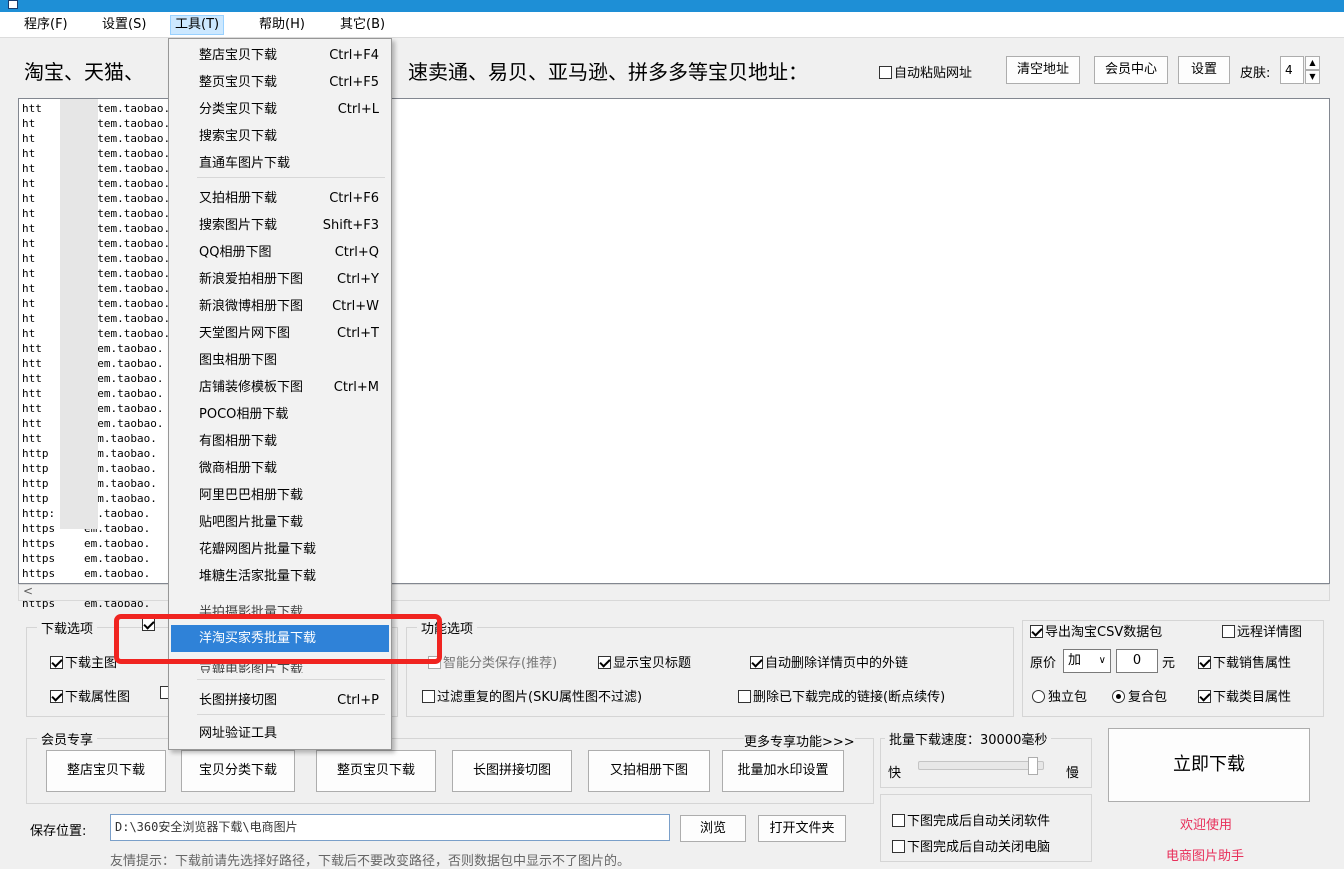  What do you see at coordinates (46, 25) in the screenshot?
I see `menu-program: 程序(F)` at bounding box center [46, 25].